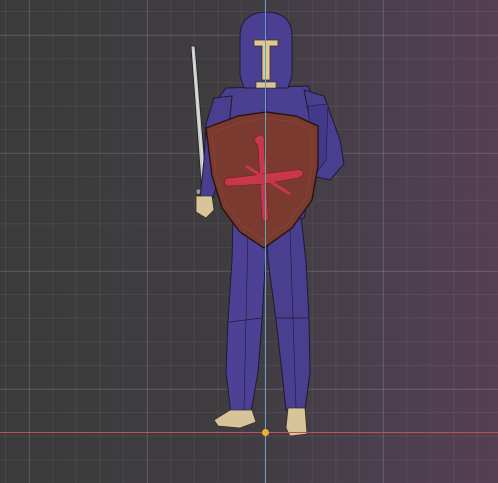  I want to click on origin-point-icon, so click(265, 432).